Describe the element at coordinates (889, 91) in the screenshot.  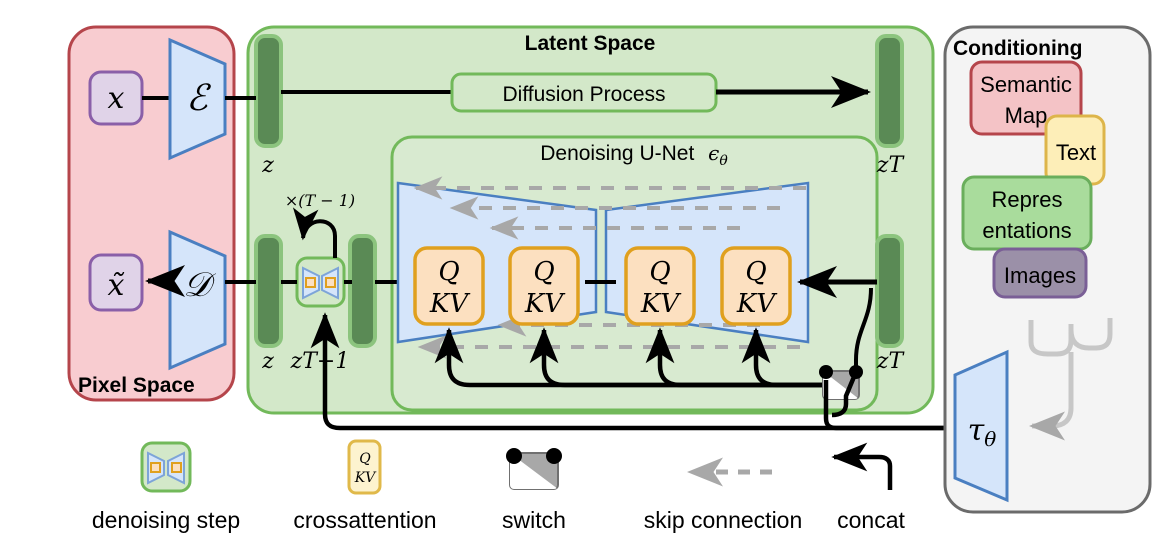
I see `latent-bar-zT-top` at that location.